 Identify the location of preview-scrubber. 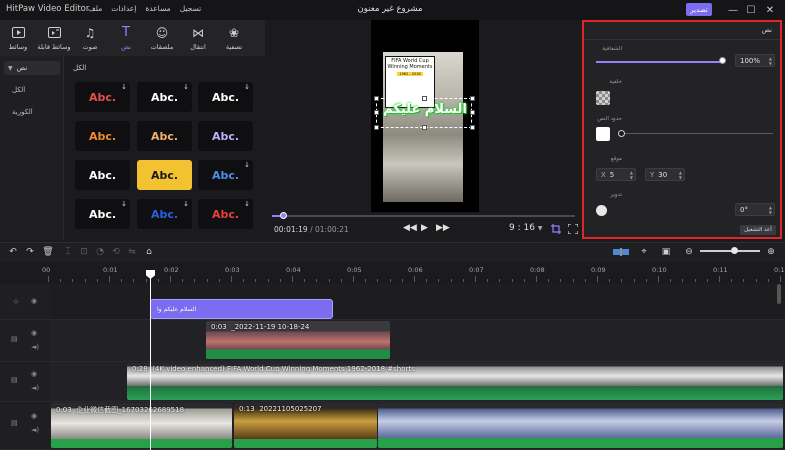
(423, 215).